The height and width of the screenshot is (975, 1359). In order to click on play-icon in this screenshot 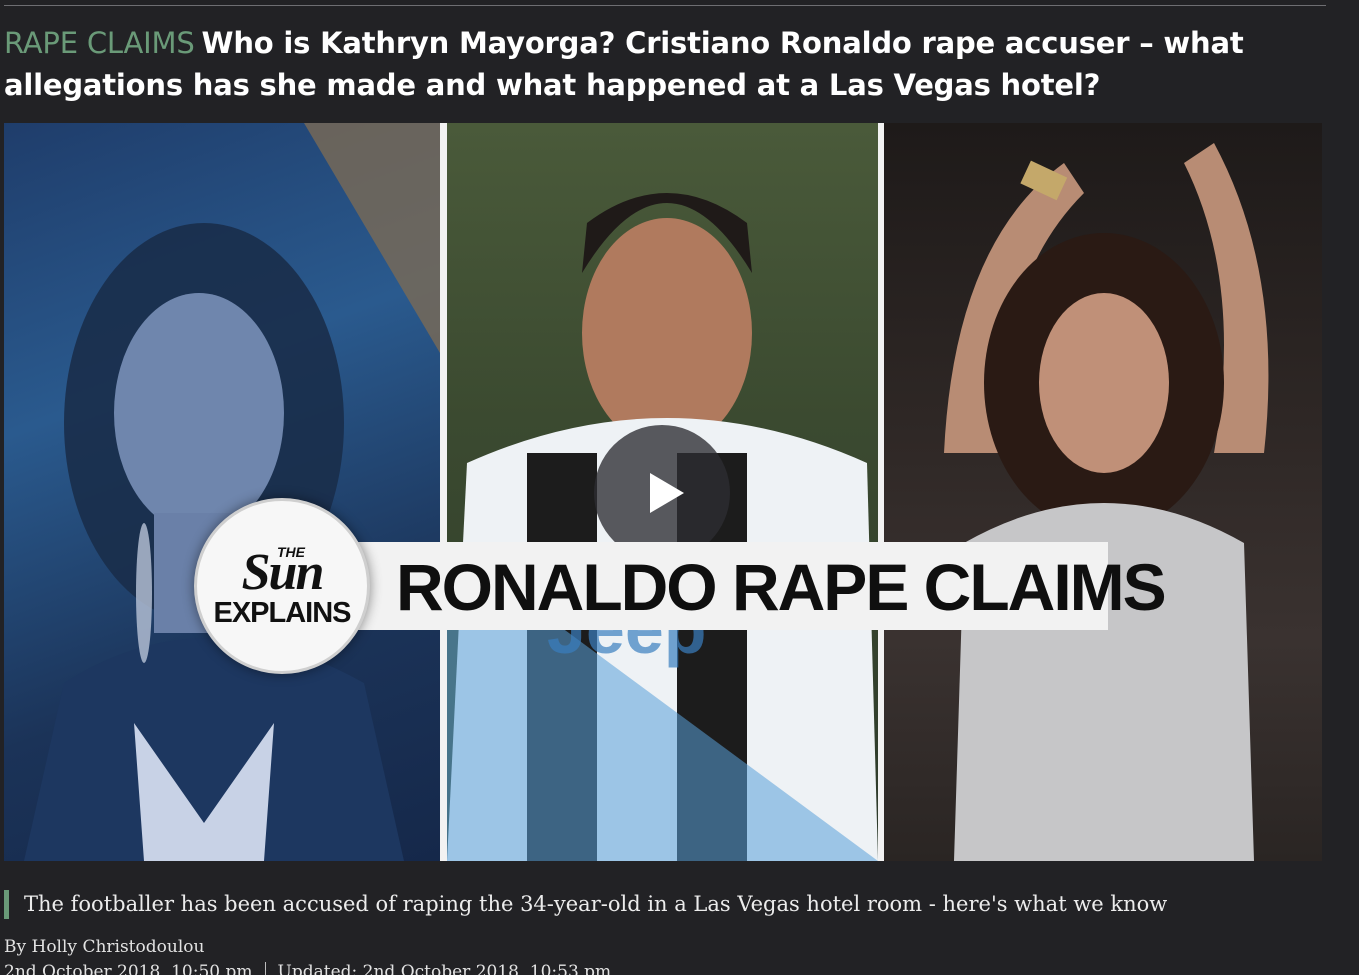, I will do `click(667, 493)`.